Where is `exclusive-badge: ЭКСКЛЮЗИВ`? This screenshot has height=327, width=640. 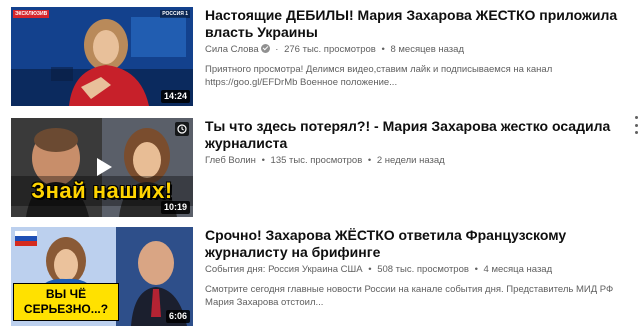
exclusive-badge: ЭКСКЛЮЗИВ is located at coordinates (31, 14).